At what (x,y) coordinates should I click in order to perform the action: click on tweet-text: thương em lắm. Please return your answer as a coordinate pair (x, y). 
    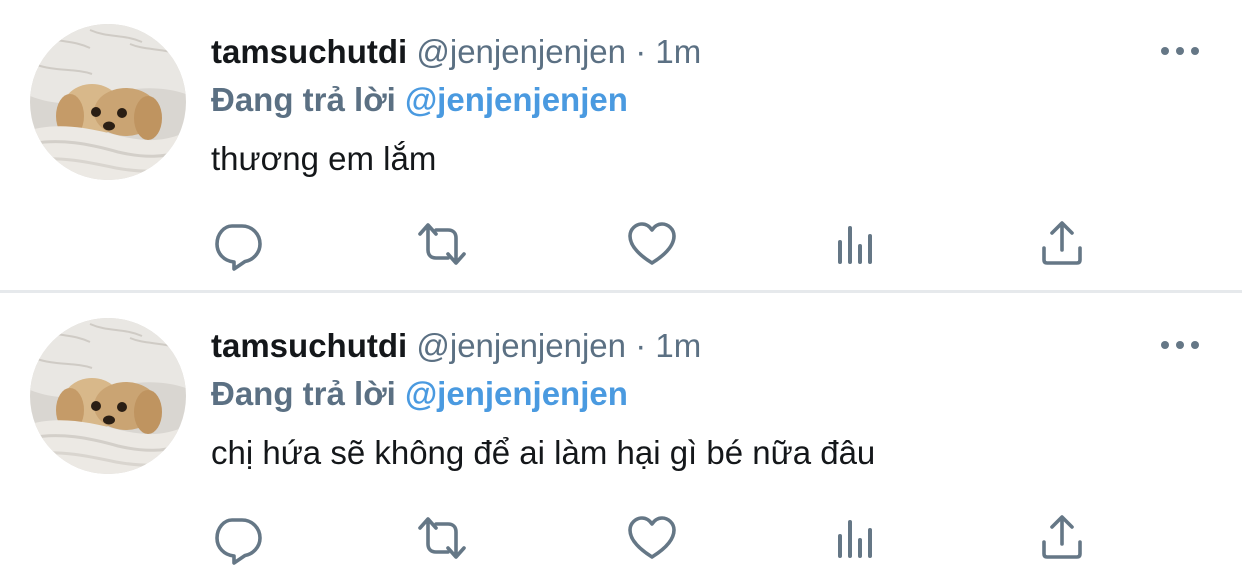
    Looking at the image, I should click on (324, 158).